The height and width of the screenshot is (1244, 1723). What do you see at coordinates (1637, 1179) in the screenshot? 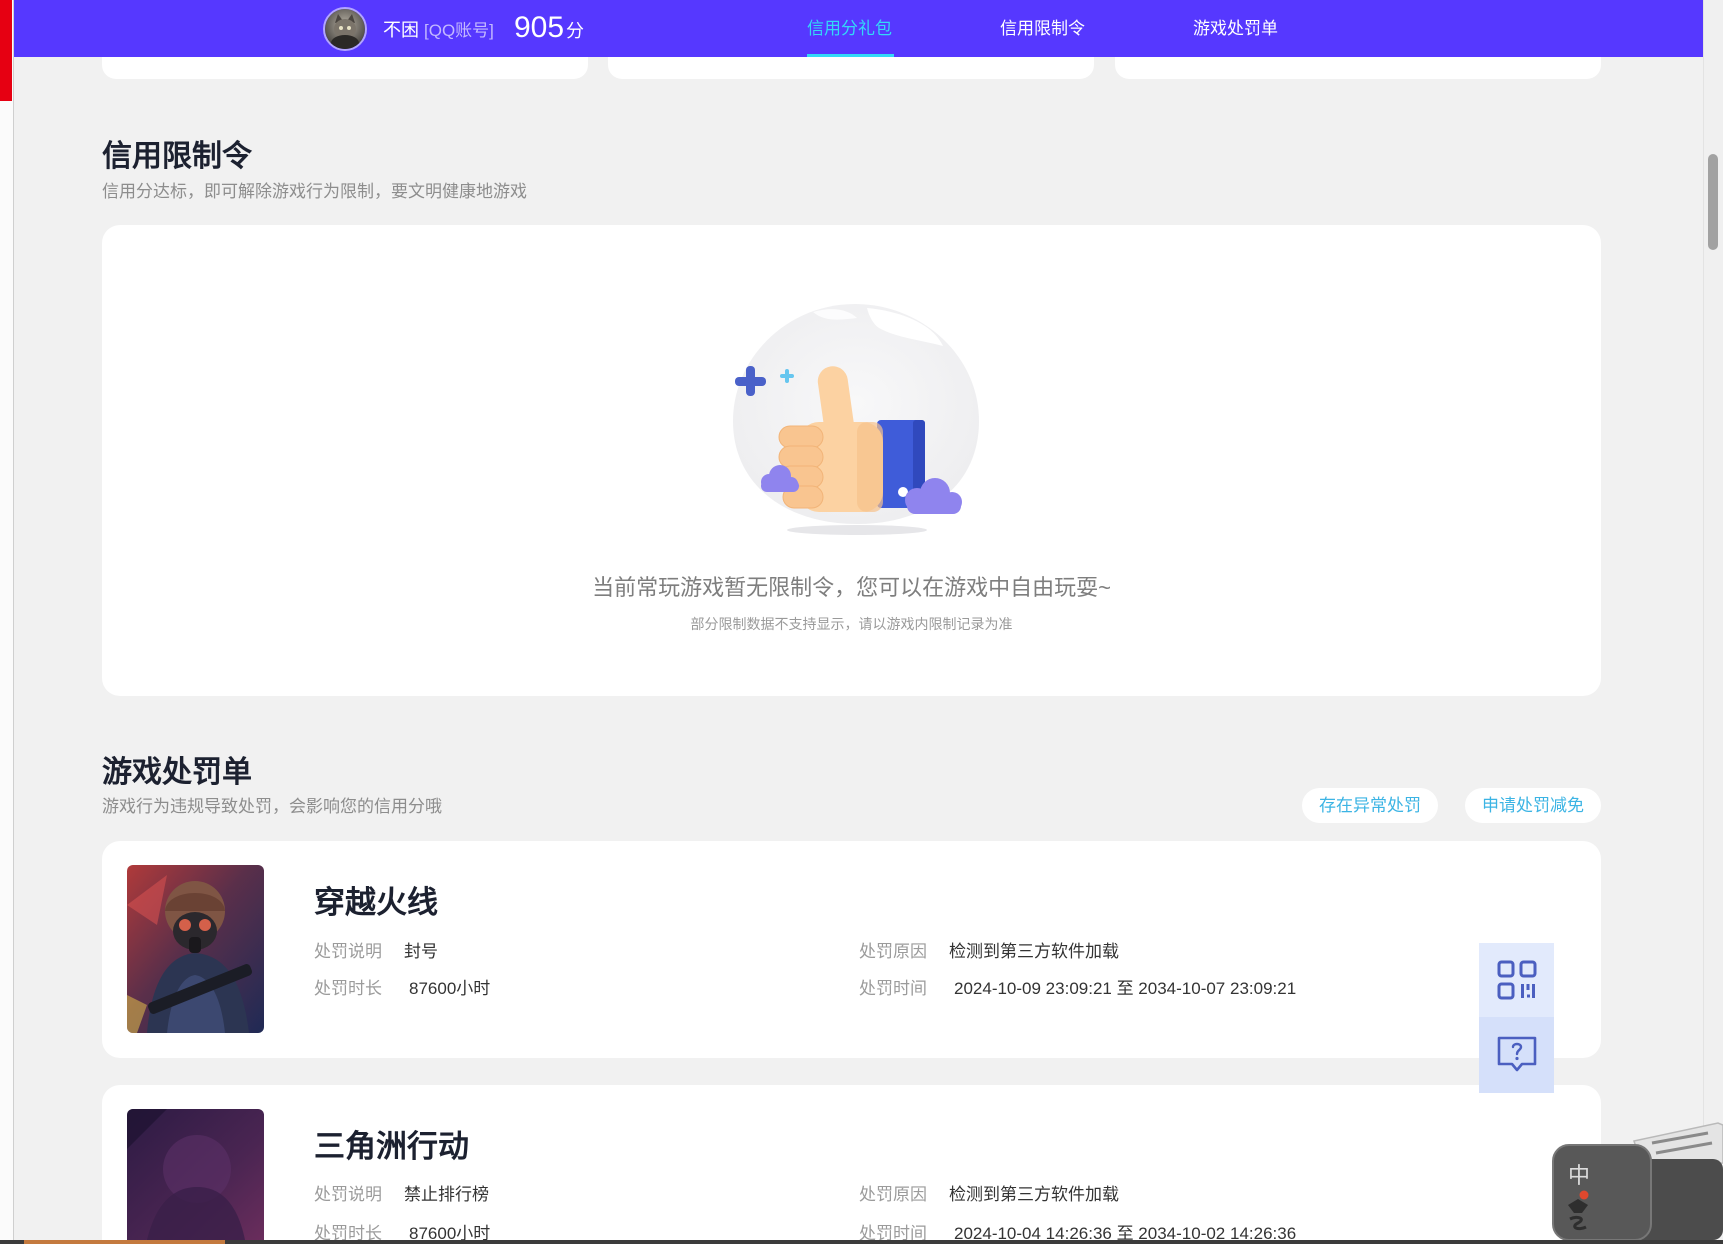
I see `ime-toolbar: 中` at bounding box center [1637, 1179].